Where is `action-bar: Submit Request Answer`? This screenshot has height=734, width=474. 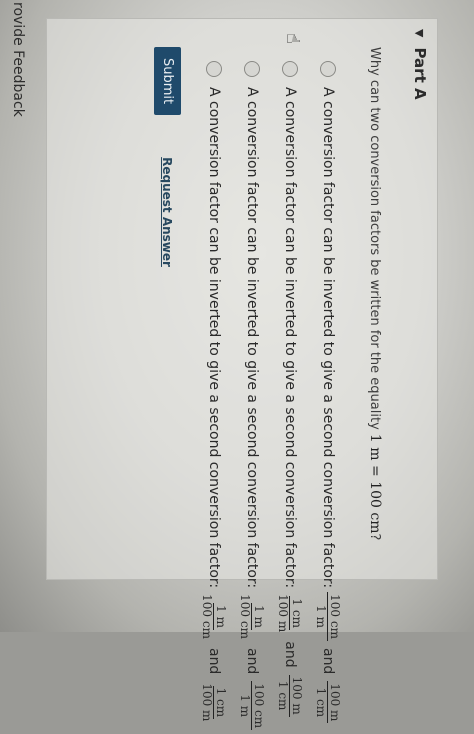
action-bar: Submit Request Answer is located at coordinates (167, 157).